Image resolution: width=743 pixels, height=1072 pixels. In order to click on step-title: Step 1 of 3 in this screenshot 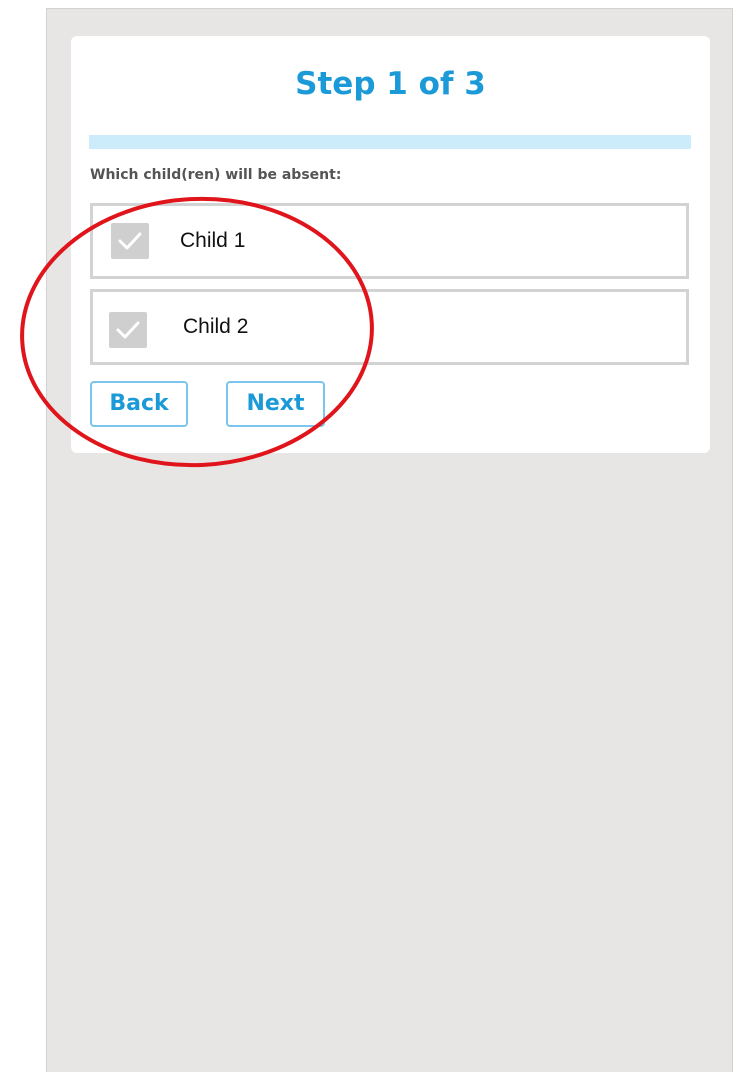, I will do `click(390, 84)`.